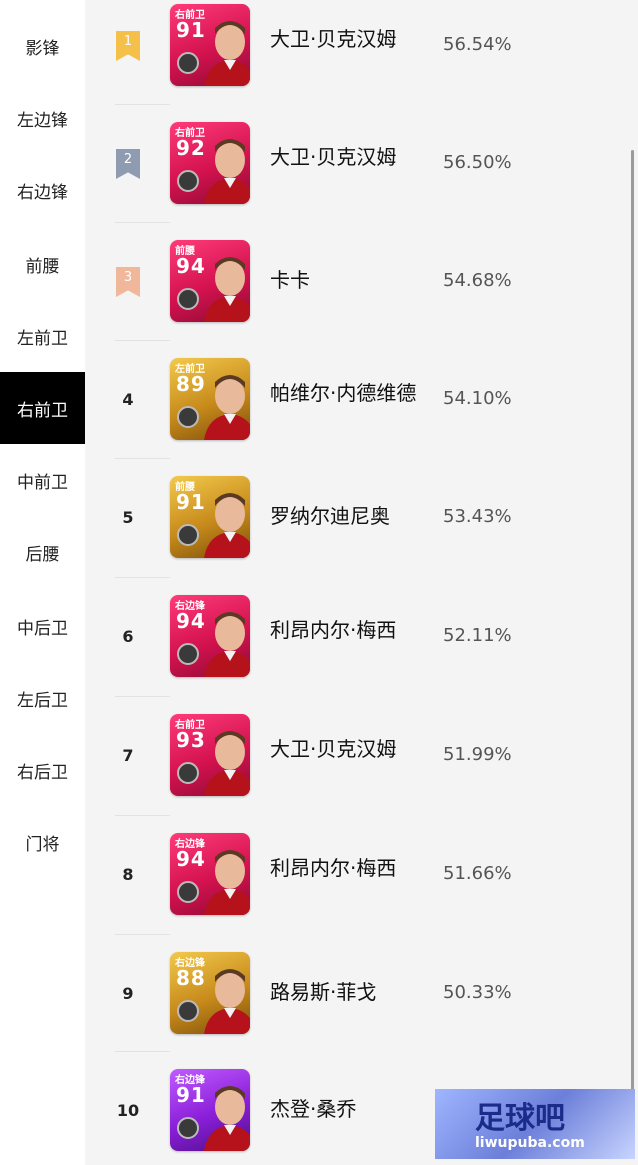 Image resolution: width=638 pixels, height=1165 pixels. I want to click on player-card: 右前卫 92, so click(210, 163).